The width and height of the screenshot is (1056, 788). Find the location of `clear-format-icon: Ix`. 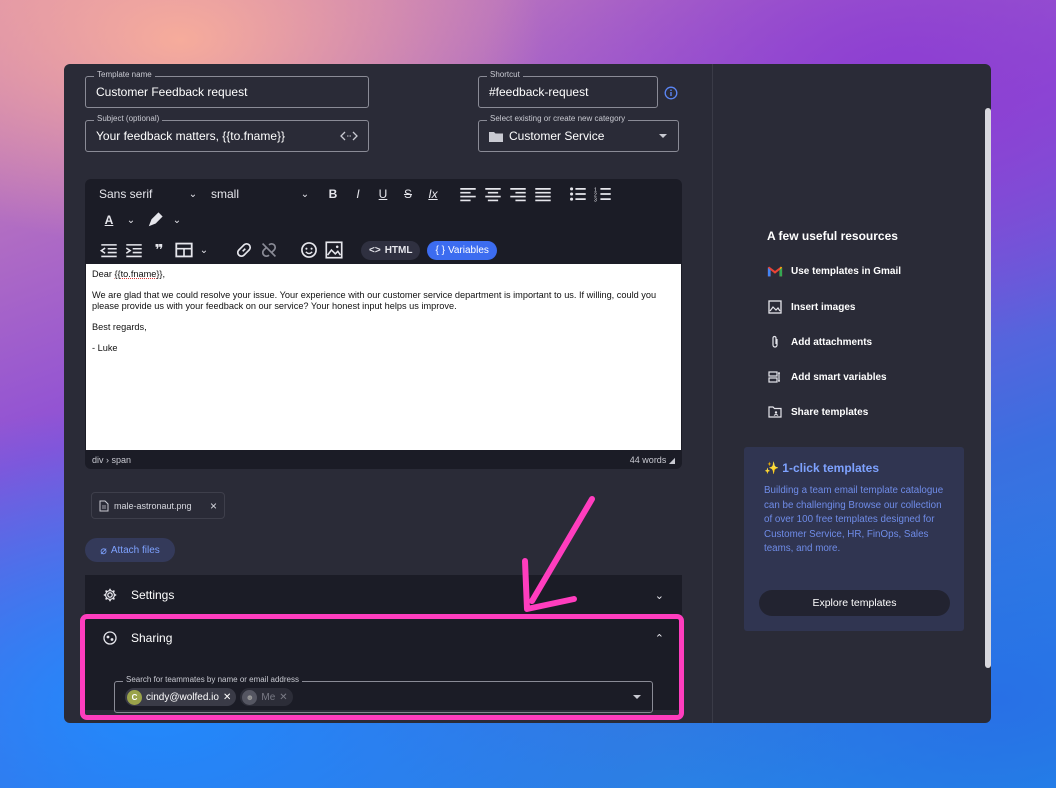

clear-format-icon: Ix is located at coordinates (433, 194).